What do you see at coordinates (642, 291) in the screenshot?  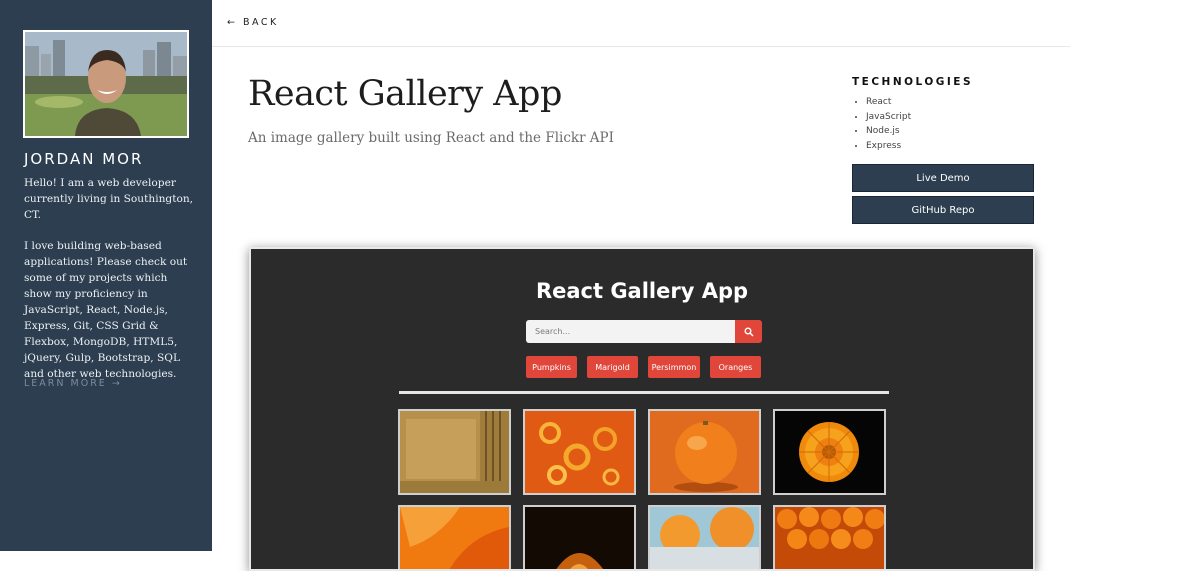 I see `preview-app-title: React Gallery App` at bounding box center [642, 291].